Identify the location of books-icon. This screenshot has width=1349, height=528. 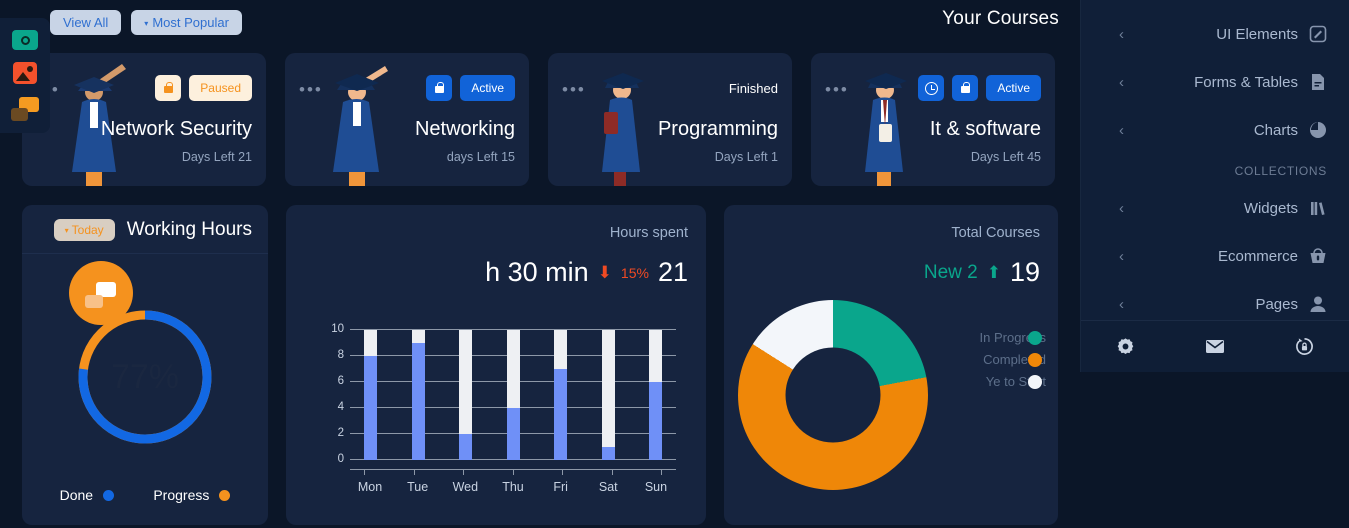
(1317, 208).